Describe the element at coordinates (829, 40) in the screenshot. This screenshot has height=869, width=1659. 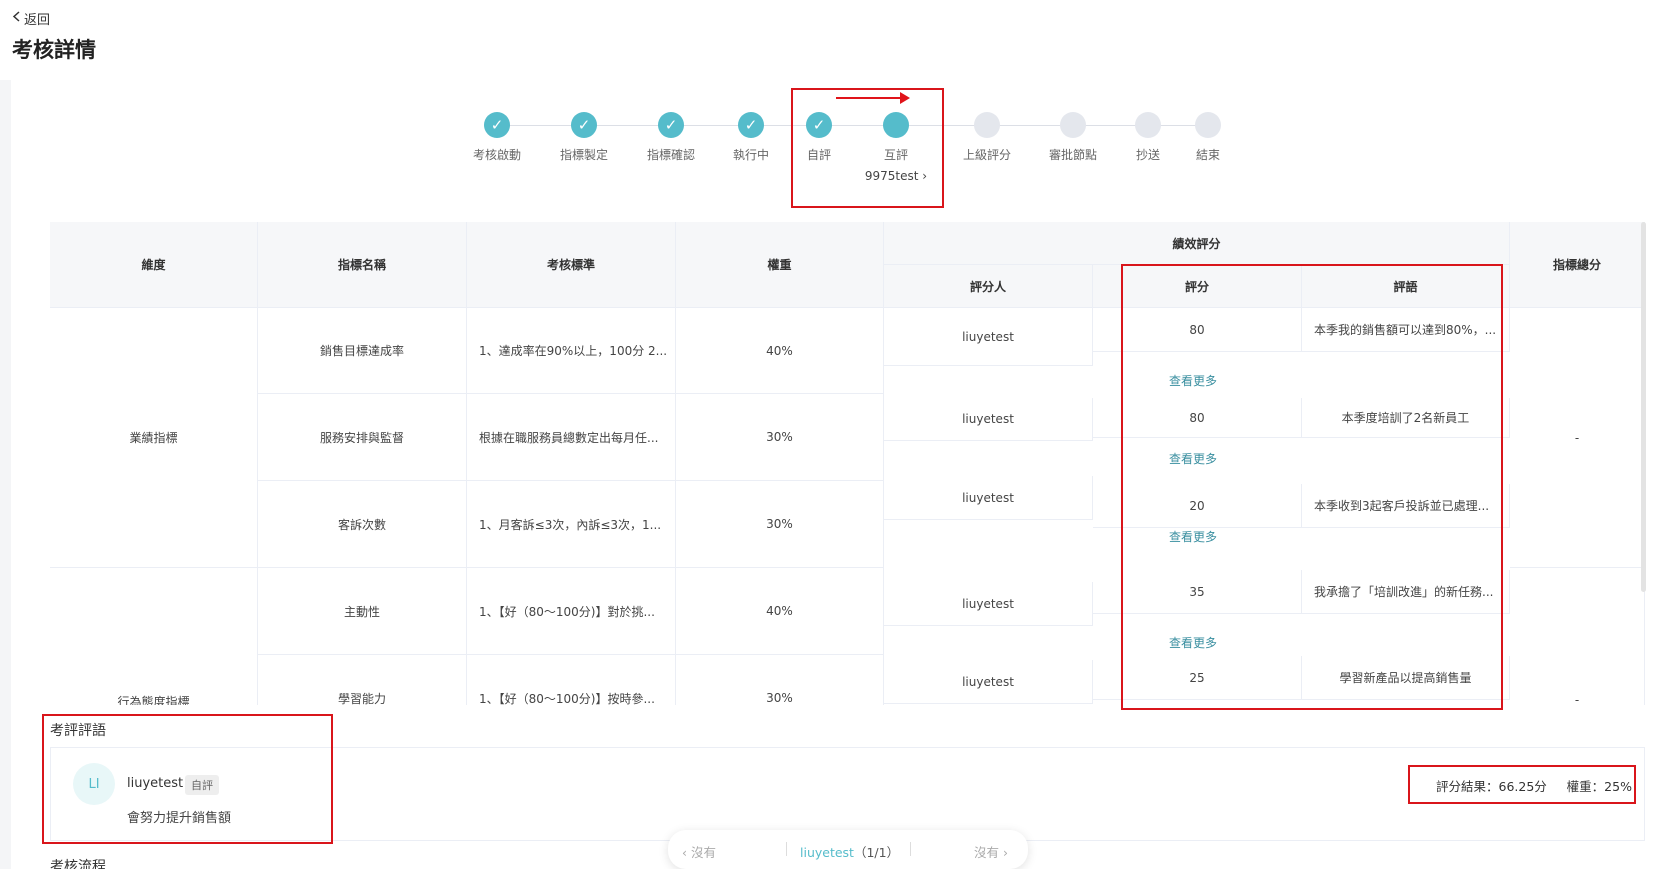
I see `top-bar: 返回 考核詳情` at that location.